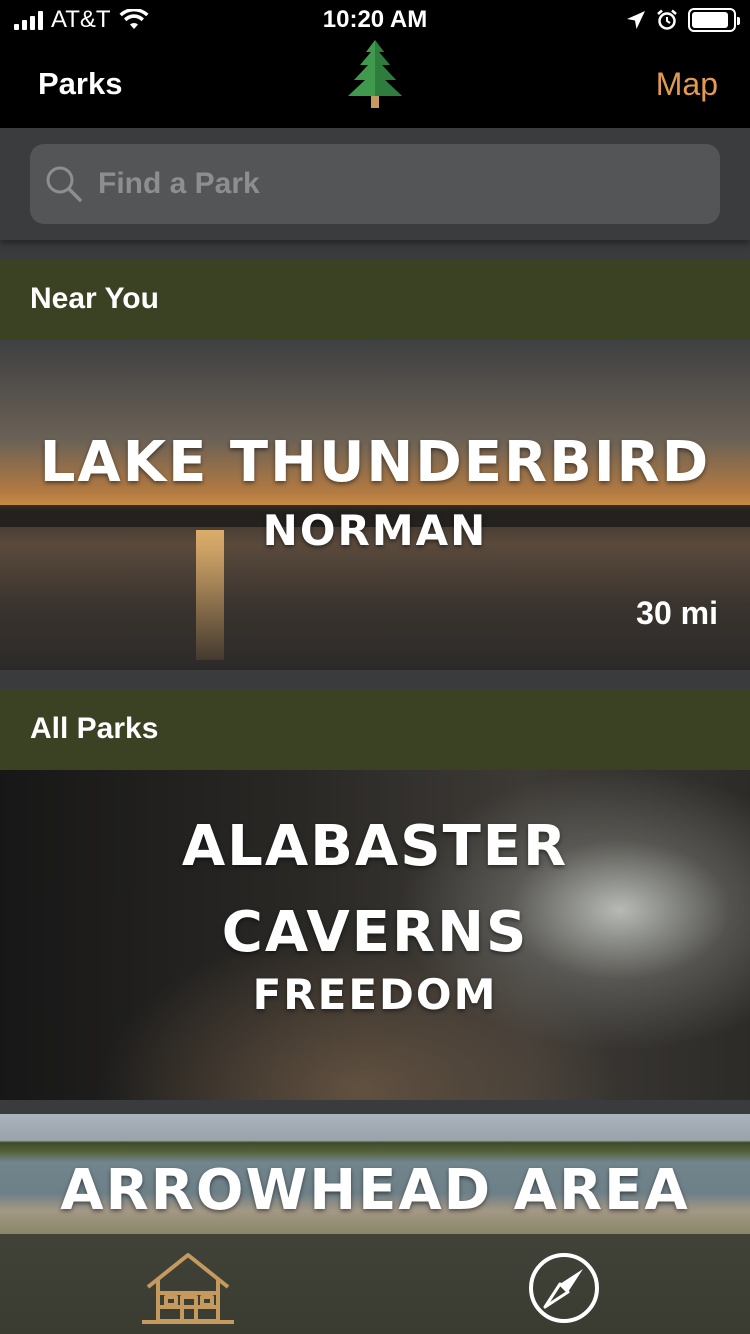 Image resolution: width=750 pixels, height=1334 pixels. Describe the element at coordinates (375, 1284) in the screenshot. I see `tab-bar` at that location.